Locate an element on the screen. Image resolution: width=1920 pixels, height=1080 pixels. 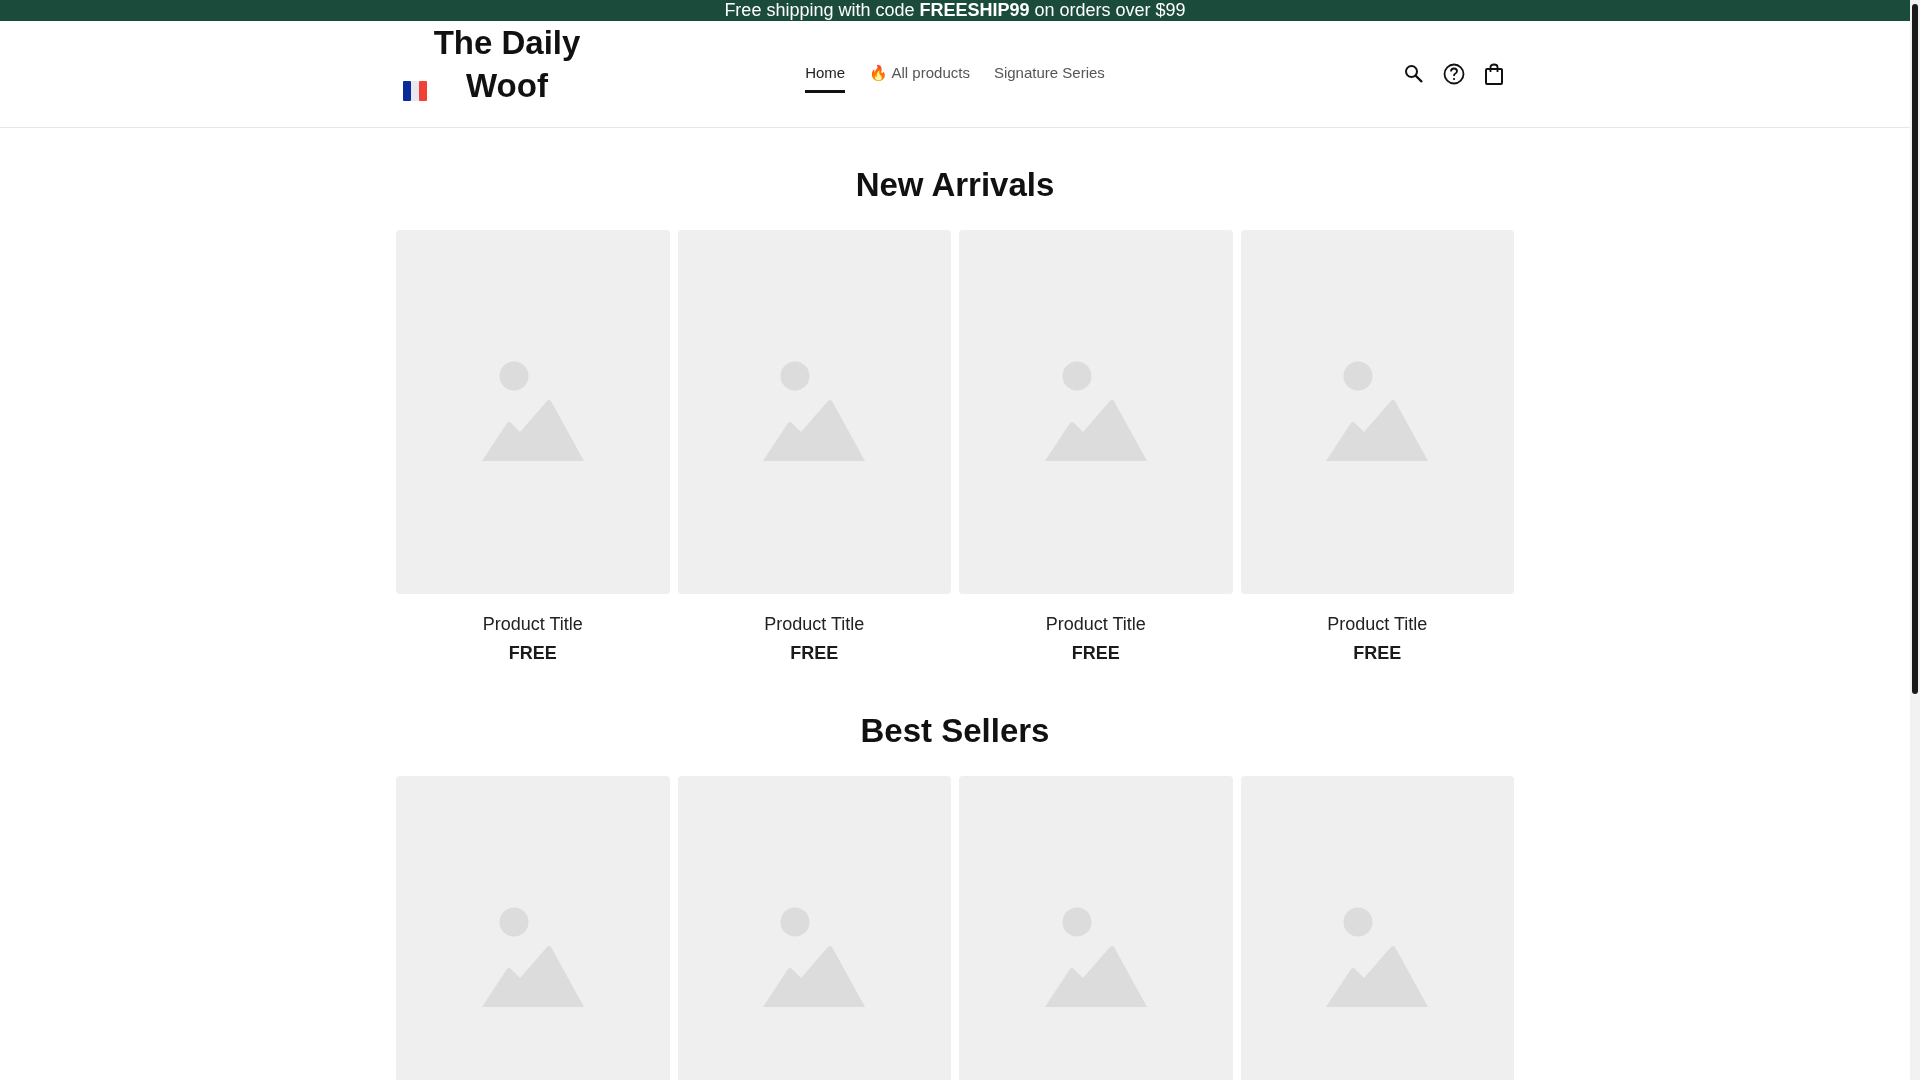
nav-link: 🔥 All products is located at coordinates (919, 74).